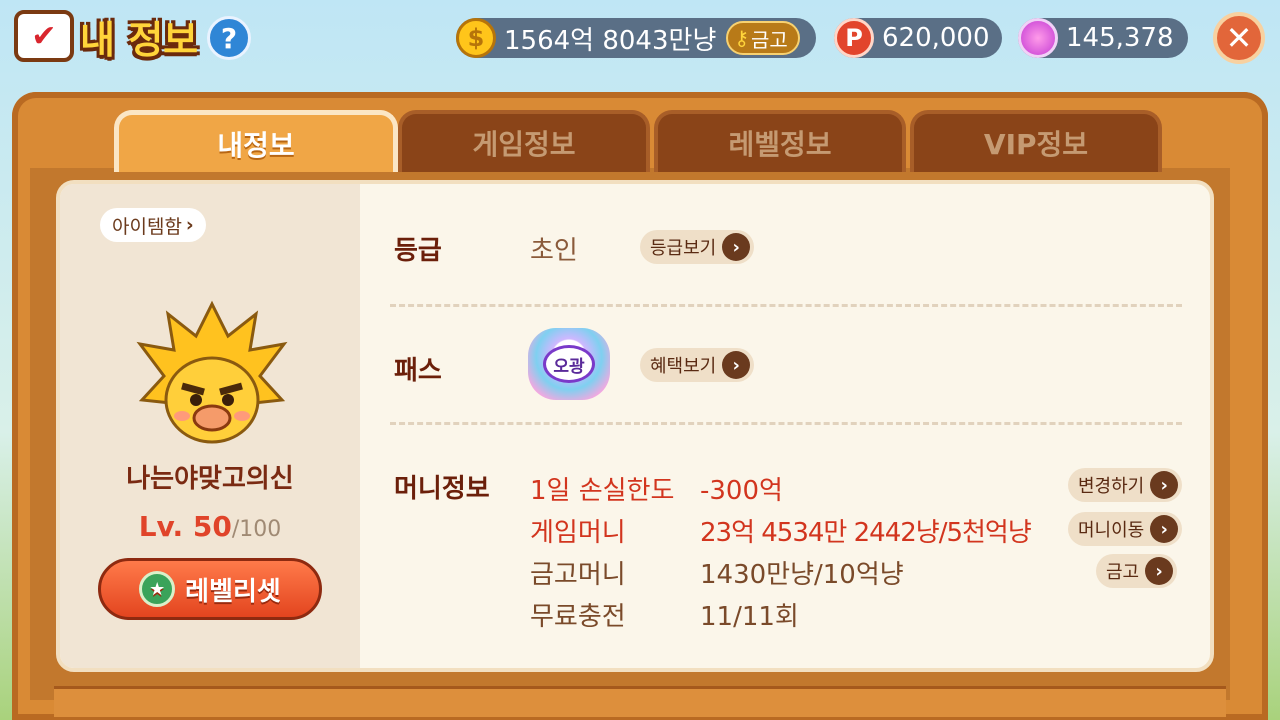 This screenshot has height=720, width=1280. Describe the element at coordinates (749, 617) in the screenshot. I see `free-charge-value: 11/11회` at that location.